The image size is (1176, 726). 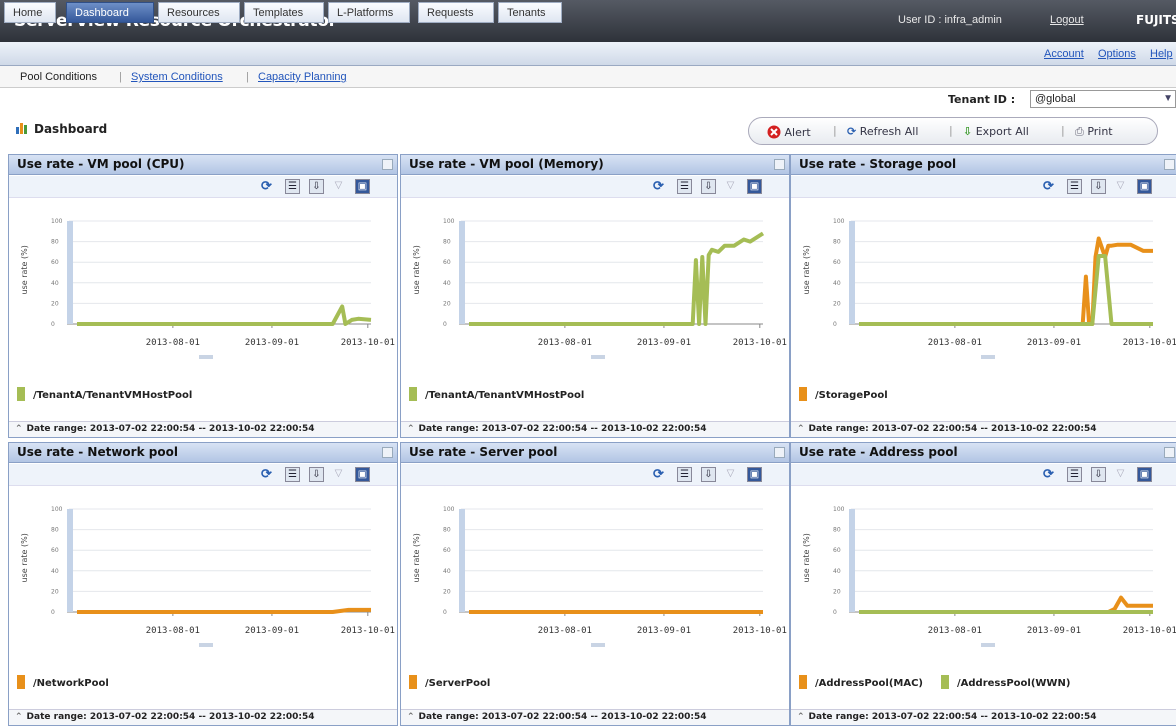 What do you see at coordinates (110, 12) in the screenshot?
I see `tab-dashboard: Dashboard` at bounding box center [110, 12].